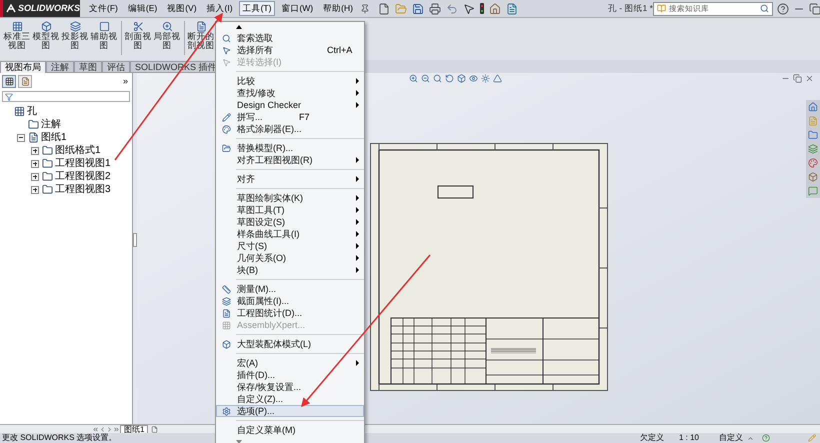  Describe the element at coordinates (51, 125) in the screenshot. I see `tree-item: 注解` at that location.